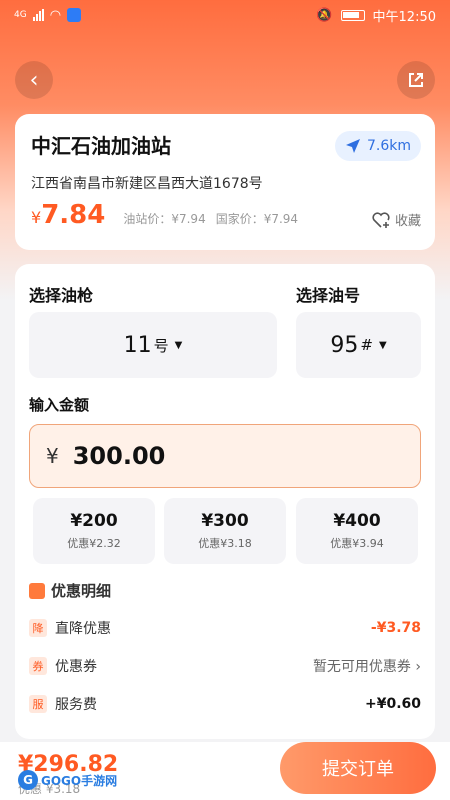 The width and height of the screenshot is (450, 800). Describe the element at coordinates (388, 146) in the screenshot. I see `distance-label: 7.6km` at that location.